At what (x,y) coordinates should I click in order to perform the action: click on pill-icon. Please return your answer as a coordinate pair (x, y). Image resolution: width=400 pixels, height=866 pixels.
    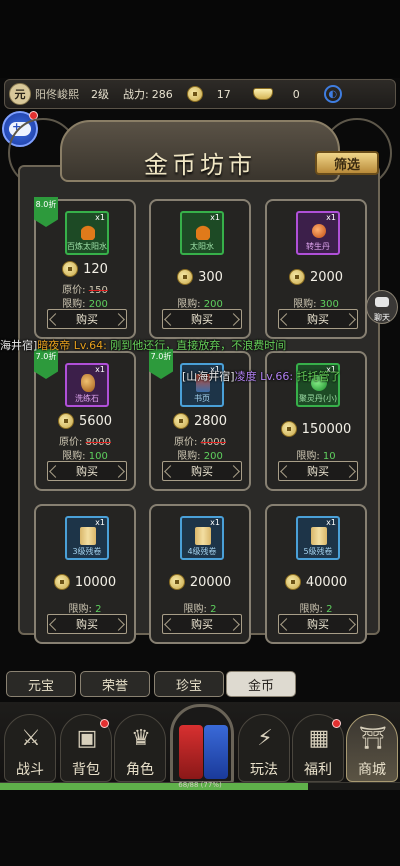
    Looking at the image, I should click on (319, 231).